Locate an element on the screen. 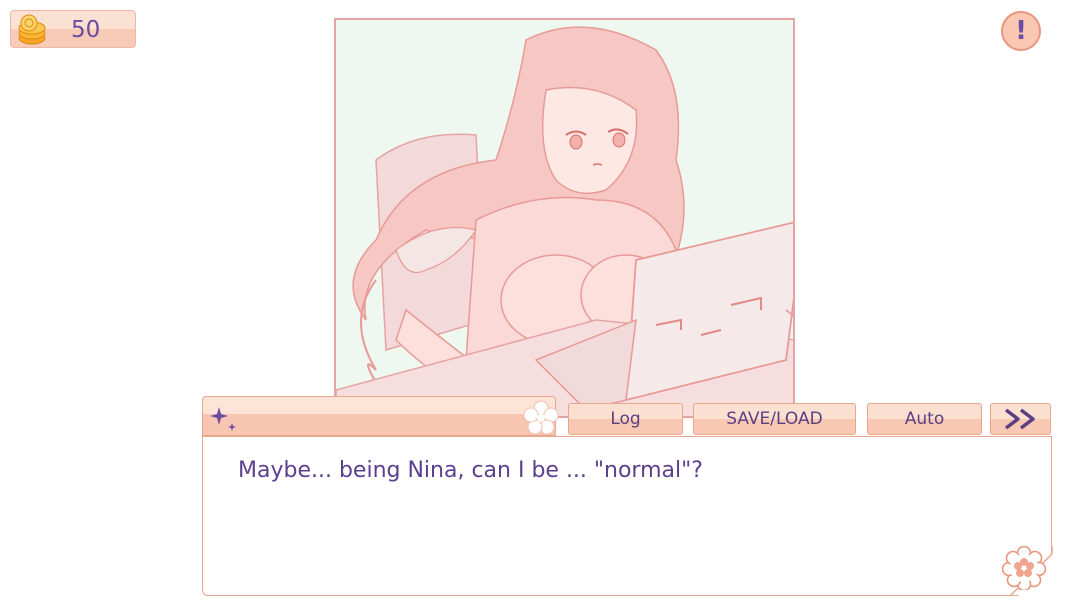 Image resolution: width=1067 pixels, height=600 pixels. save-load-button: SAVE/LOAD is located at coordinates (774, 419).